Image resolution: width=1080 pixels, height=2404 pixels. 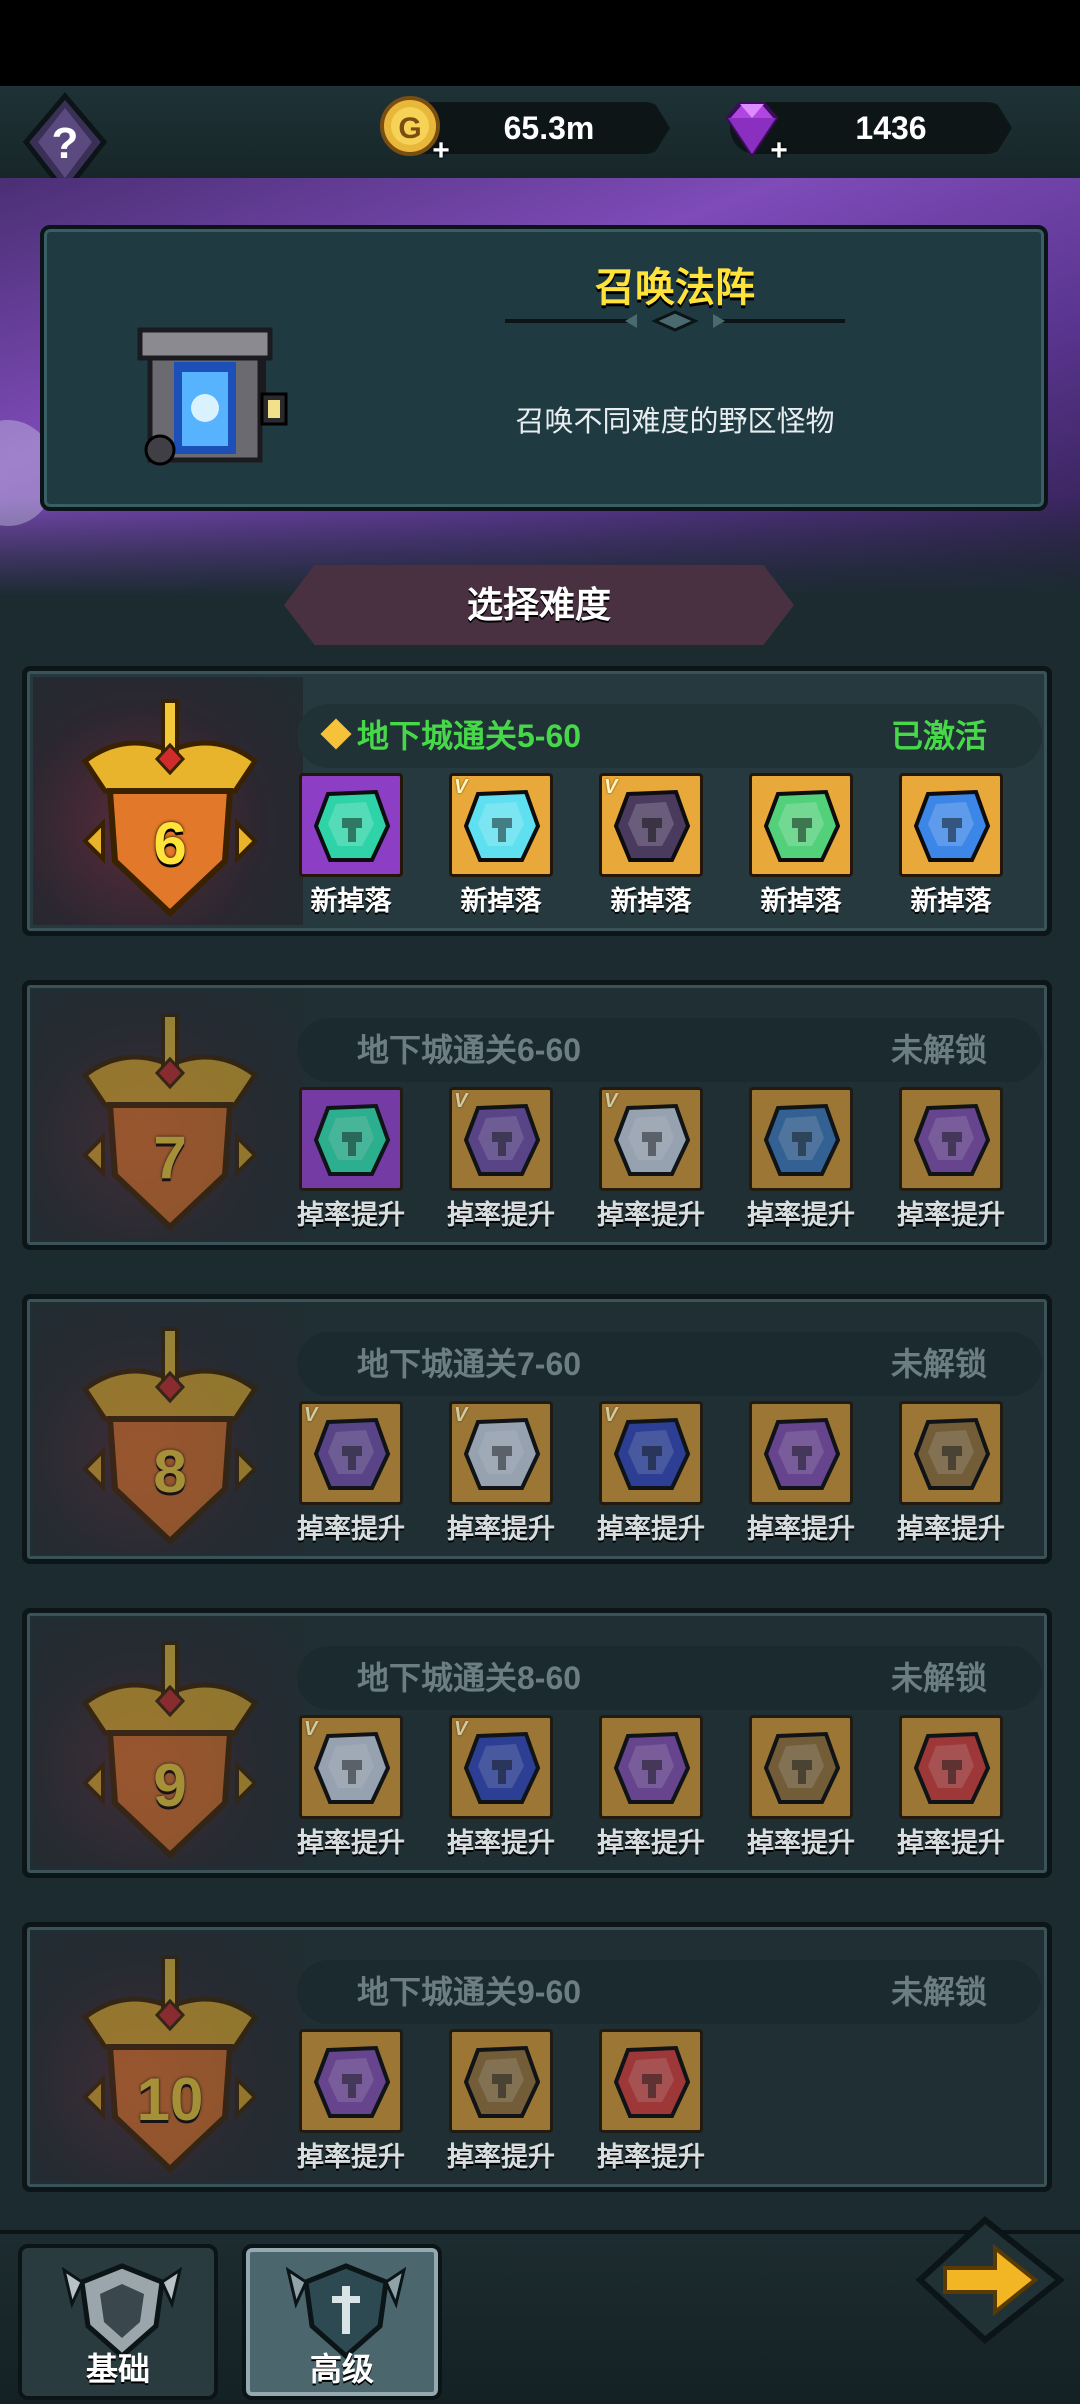 I want to click on tab-basic: 基础, so click(x=118, y=2322).